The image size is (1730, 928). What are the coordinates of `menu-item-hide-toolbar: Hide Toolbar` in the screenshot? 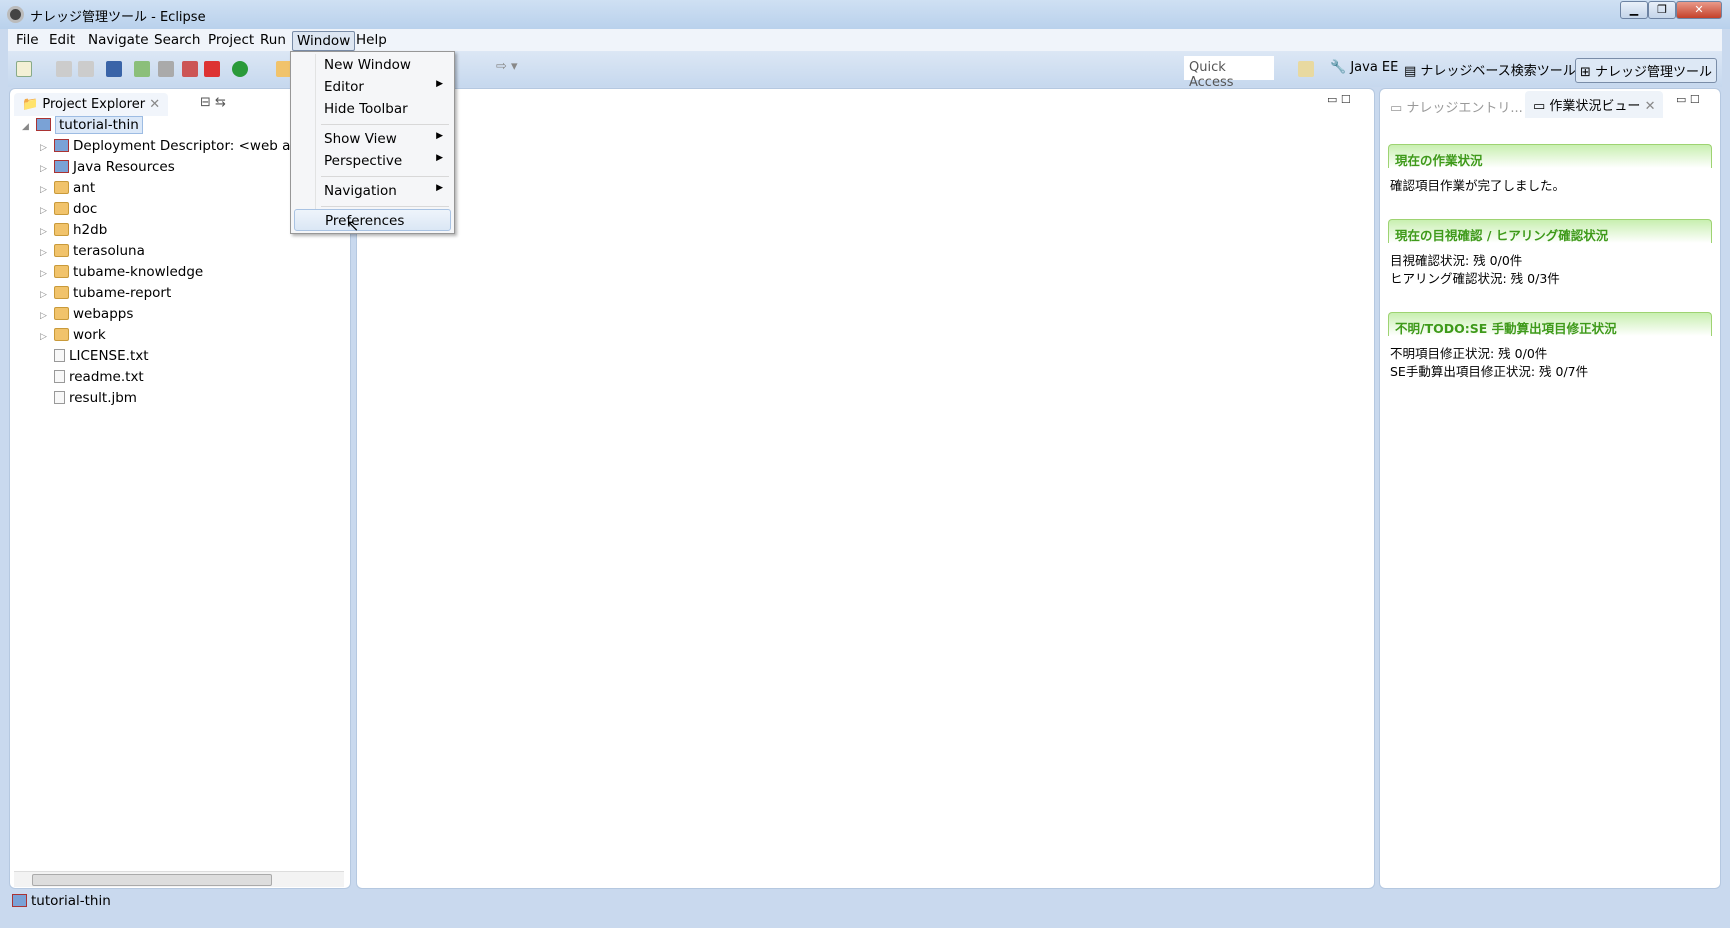 It's located at (372, 109).